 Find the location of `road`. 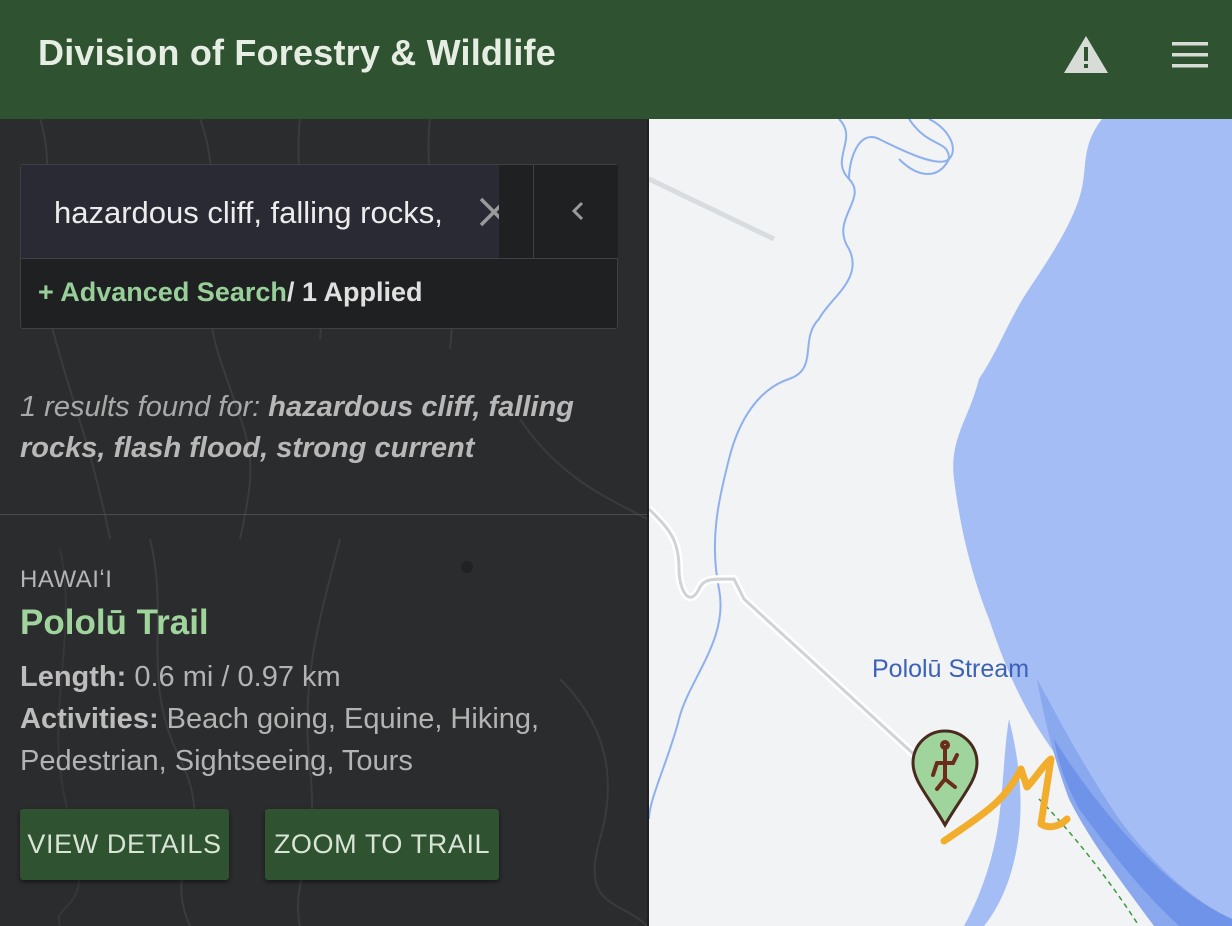

road is located at coordinates (712, 209).